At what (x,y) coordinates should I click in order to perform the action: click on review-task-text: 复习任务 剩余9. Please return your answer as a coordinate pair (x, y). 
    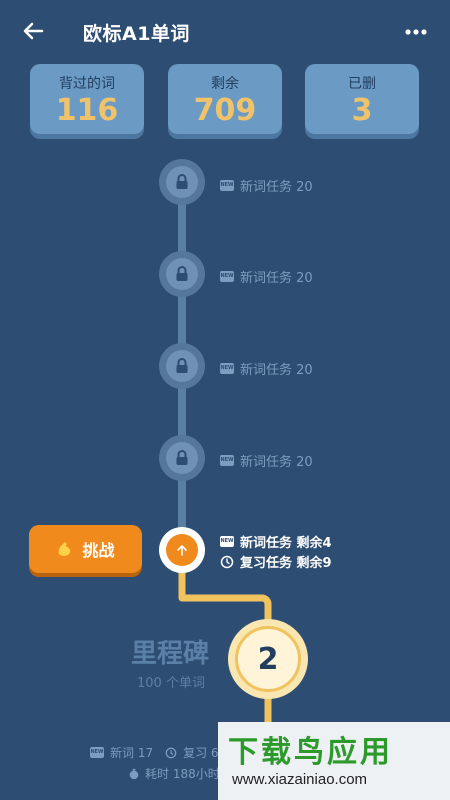
    Looking at the image, I should click on (286, 563).